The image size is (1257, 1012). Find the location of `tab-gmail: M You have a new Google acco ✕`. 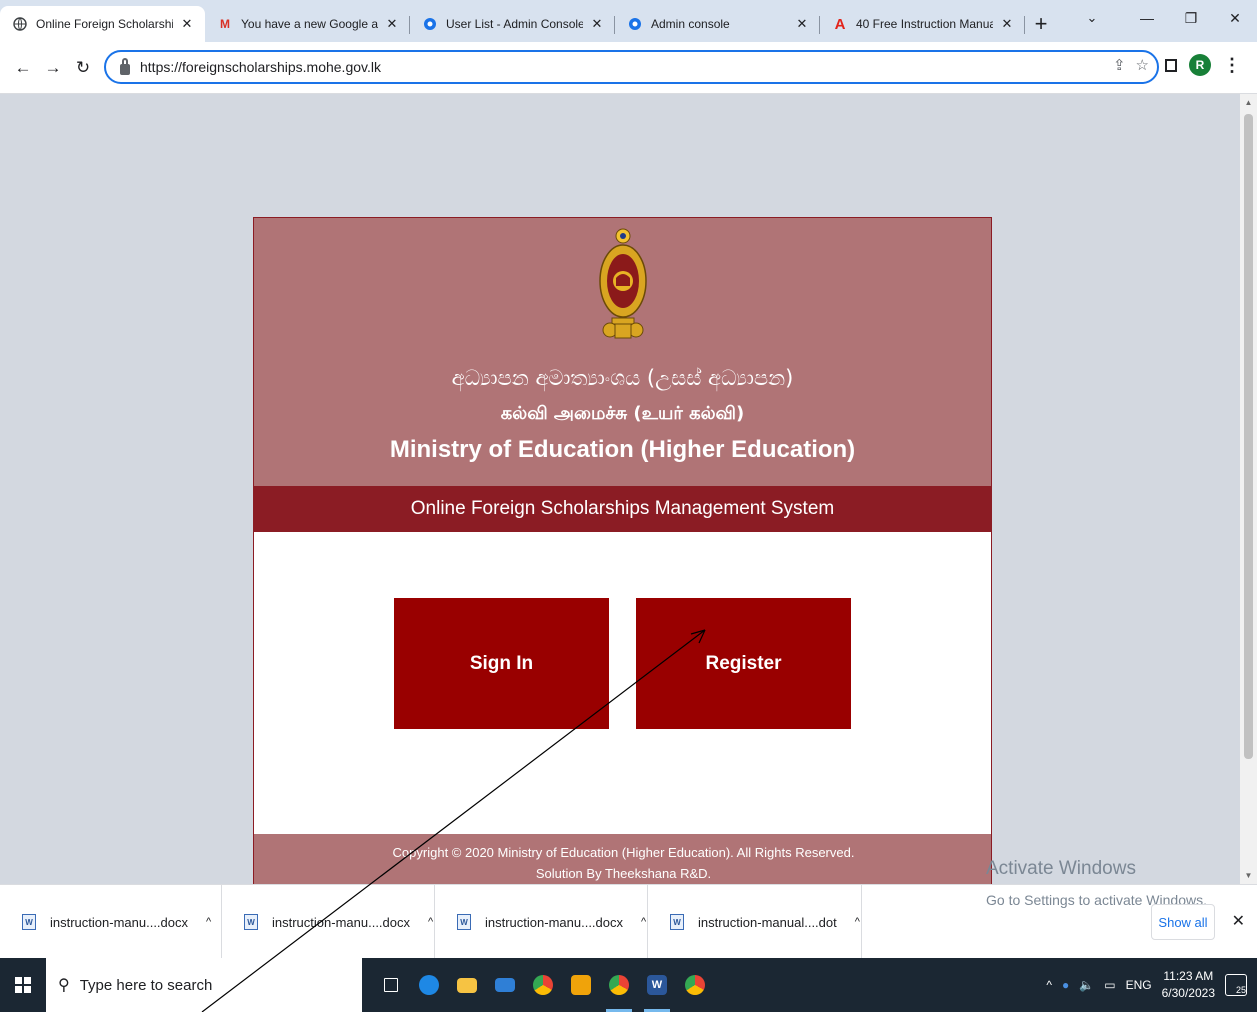

tab-gmail: M You have a new Google acco ✕ is located at coordinates (307, 24).